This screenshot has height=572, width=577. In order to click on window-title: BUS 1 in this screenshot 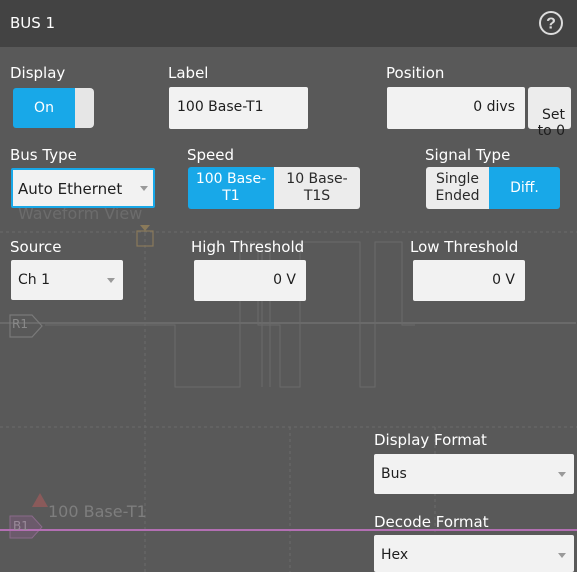, I will do `click(33, 23)`.